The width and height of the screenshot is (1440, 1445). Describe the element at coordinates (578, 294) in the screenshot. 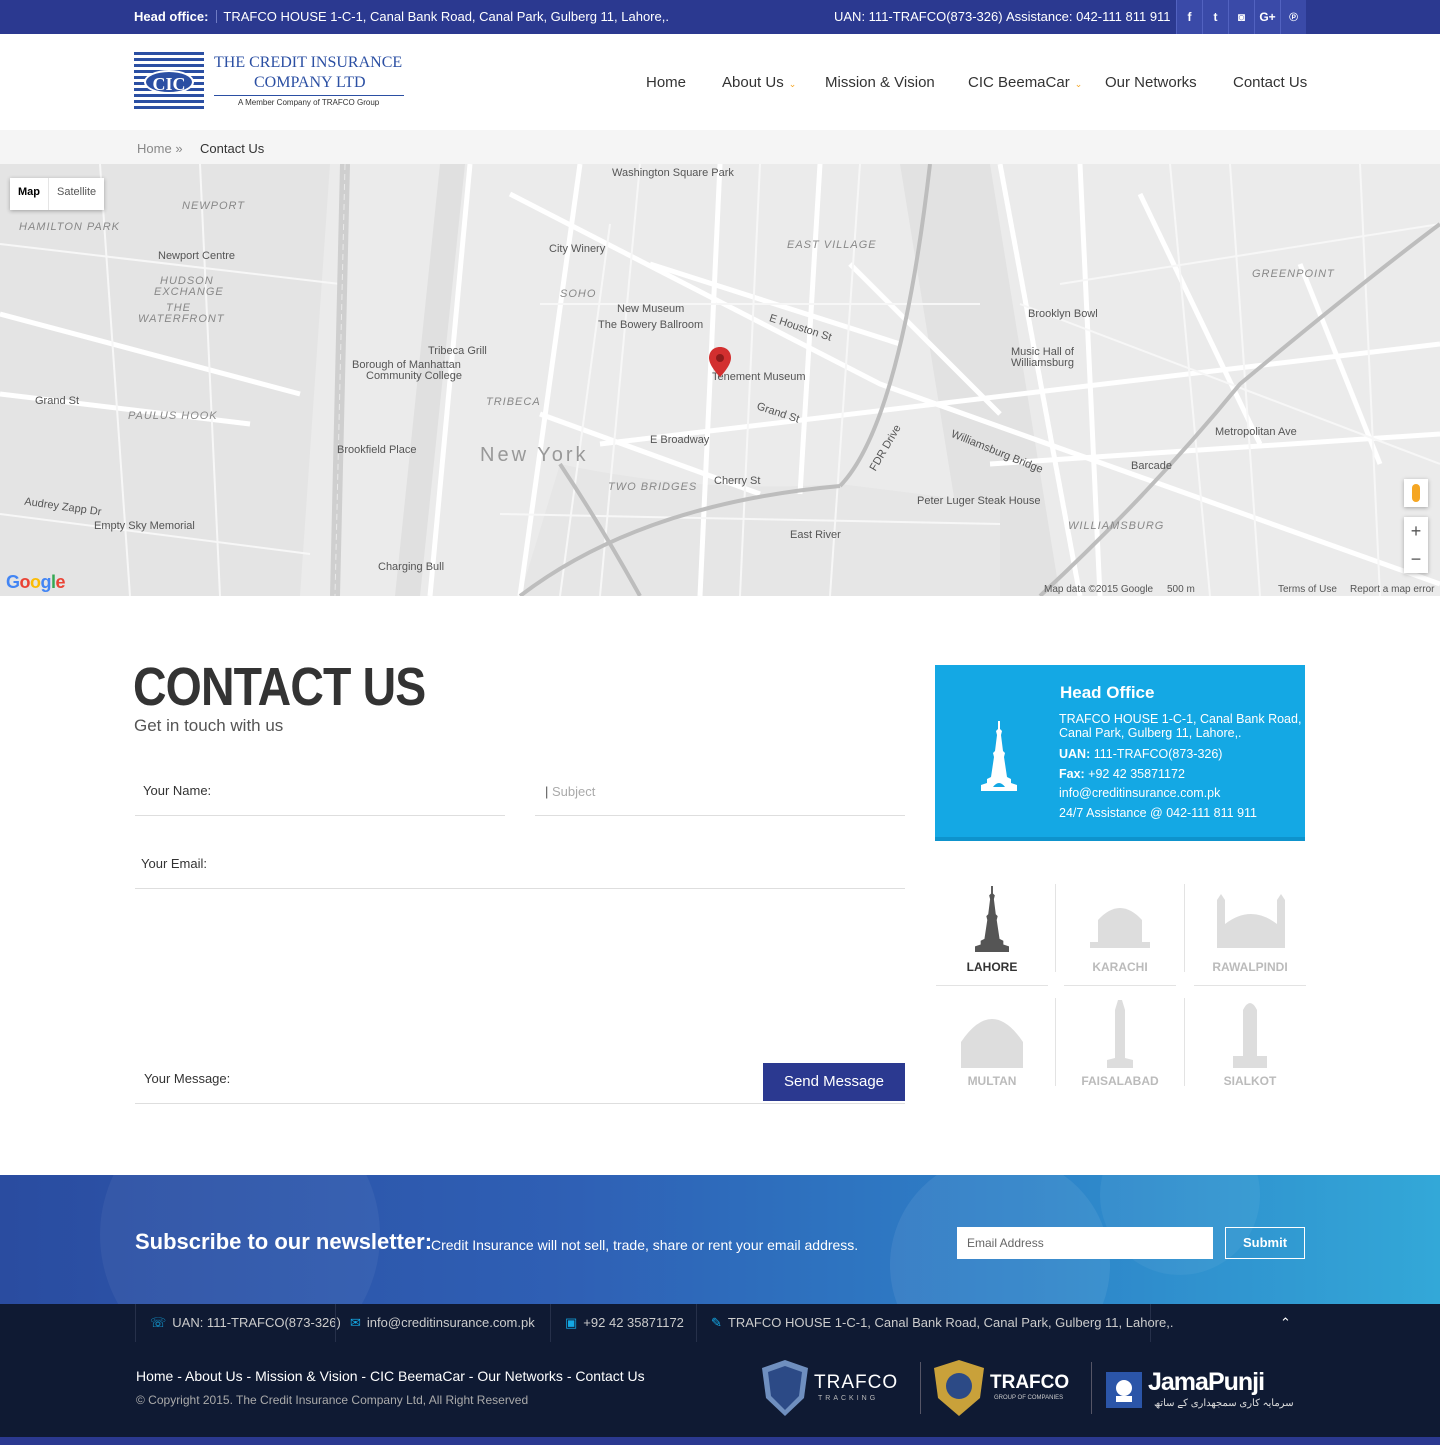

I see `map-label: SOHO` at that location.